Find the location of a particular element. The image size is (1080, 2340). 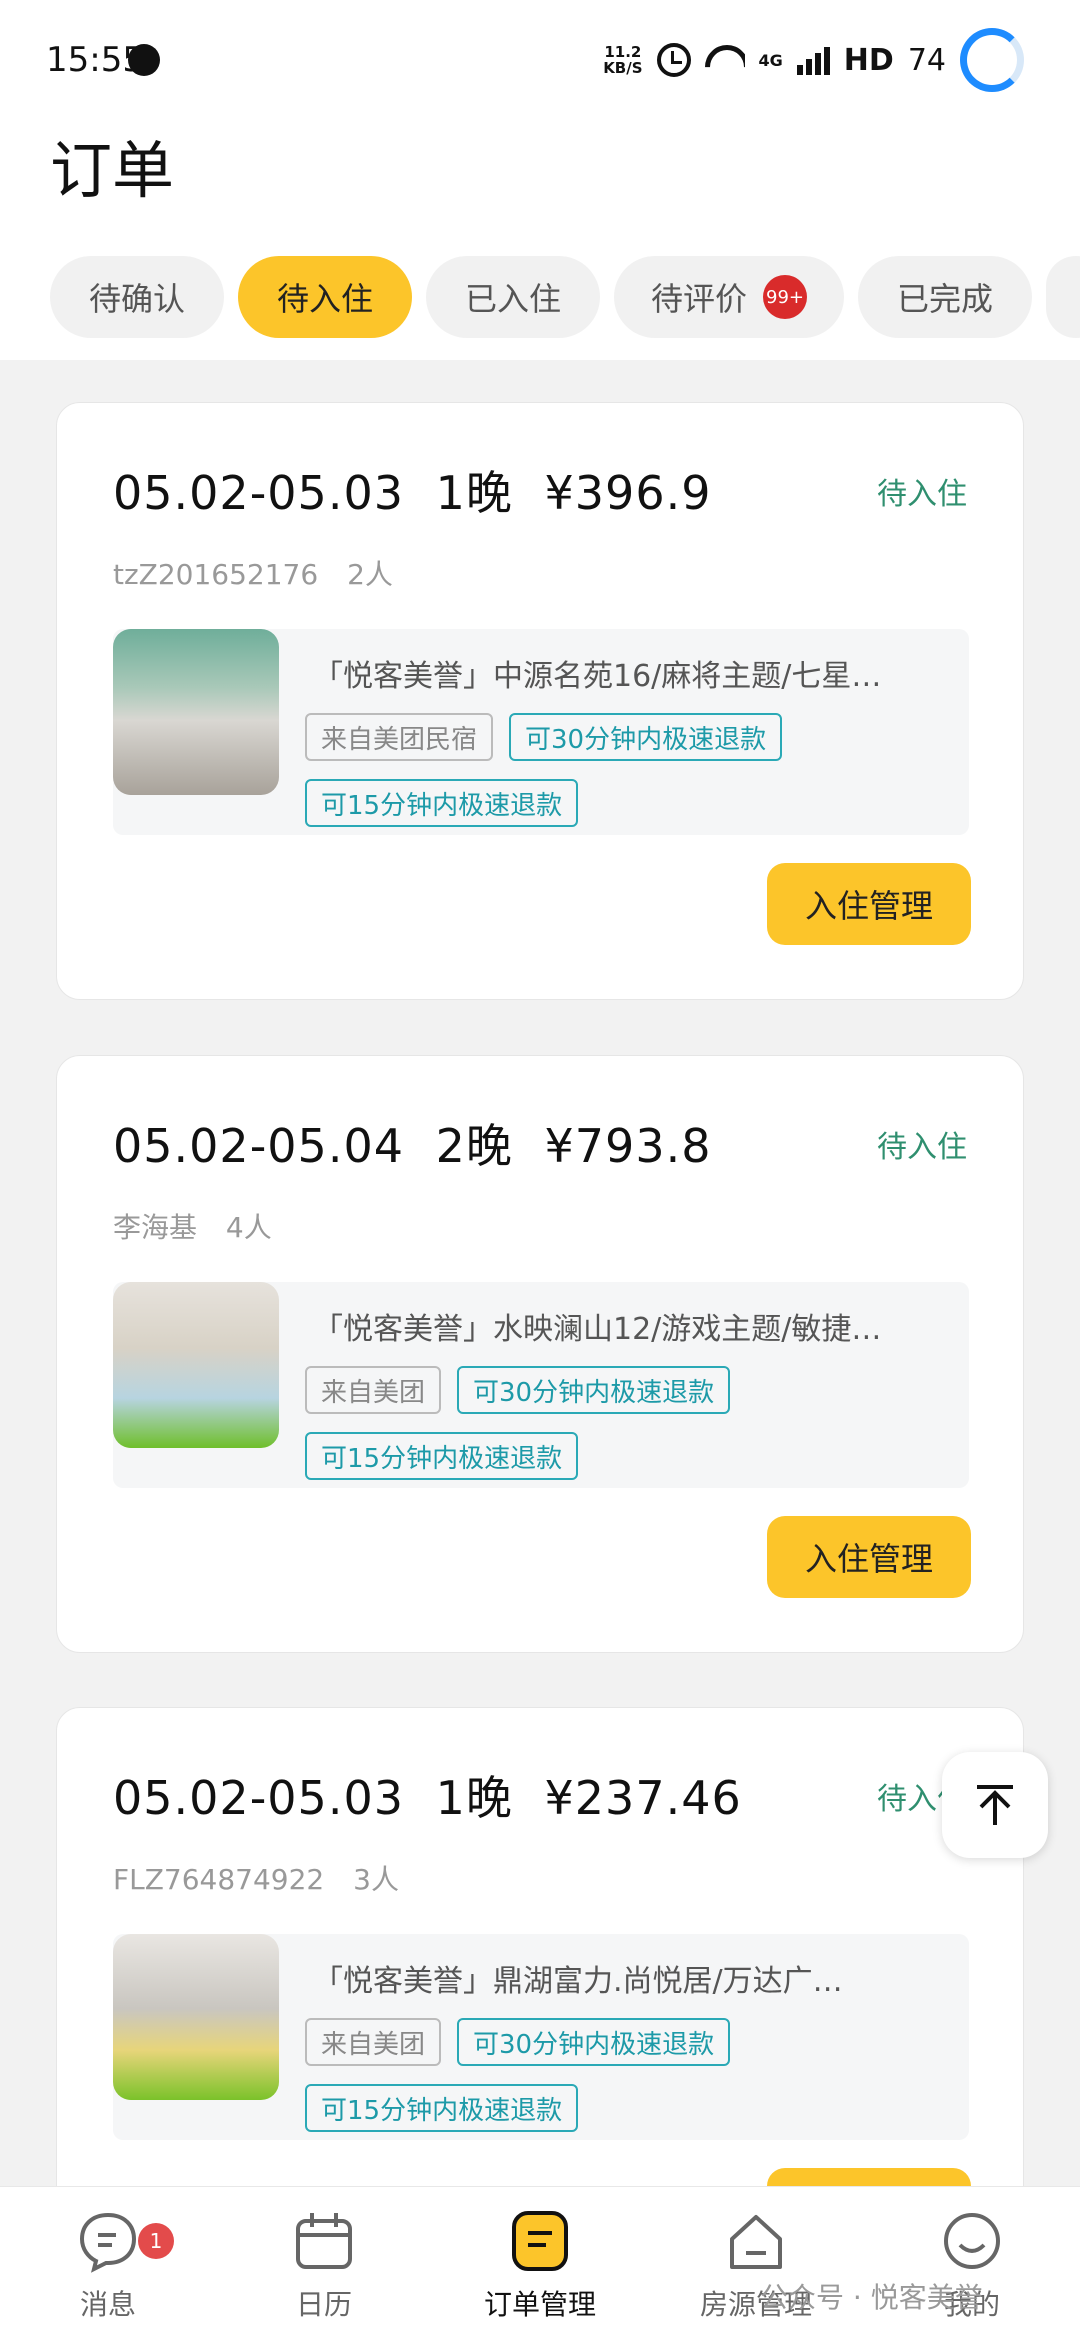

order-icon is located at coordinates (540, 2241).